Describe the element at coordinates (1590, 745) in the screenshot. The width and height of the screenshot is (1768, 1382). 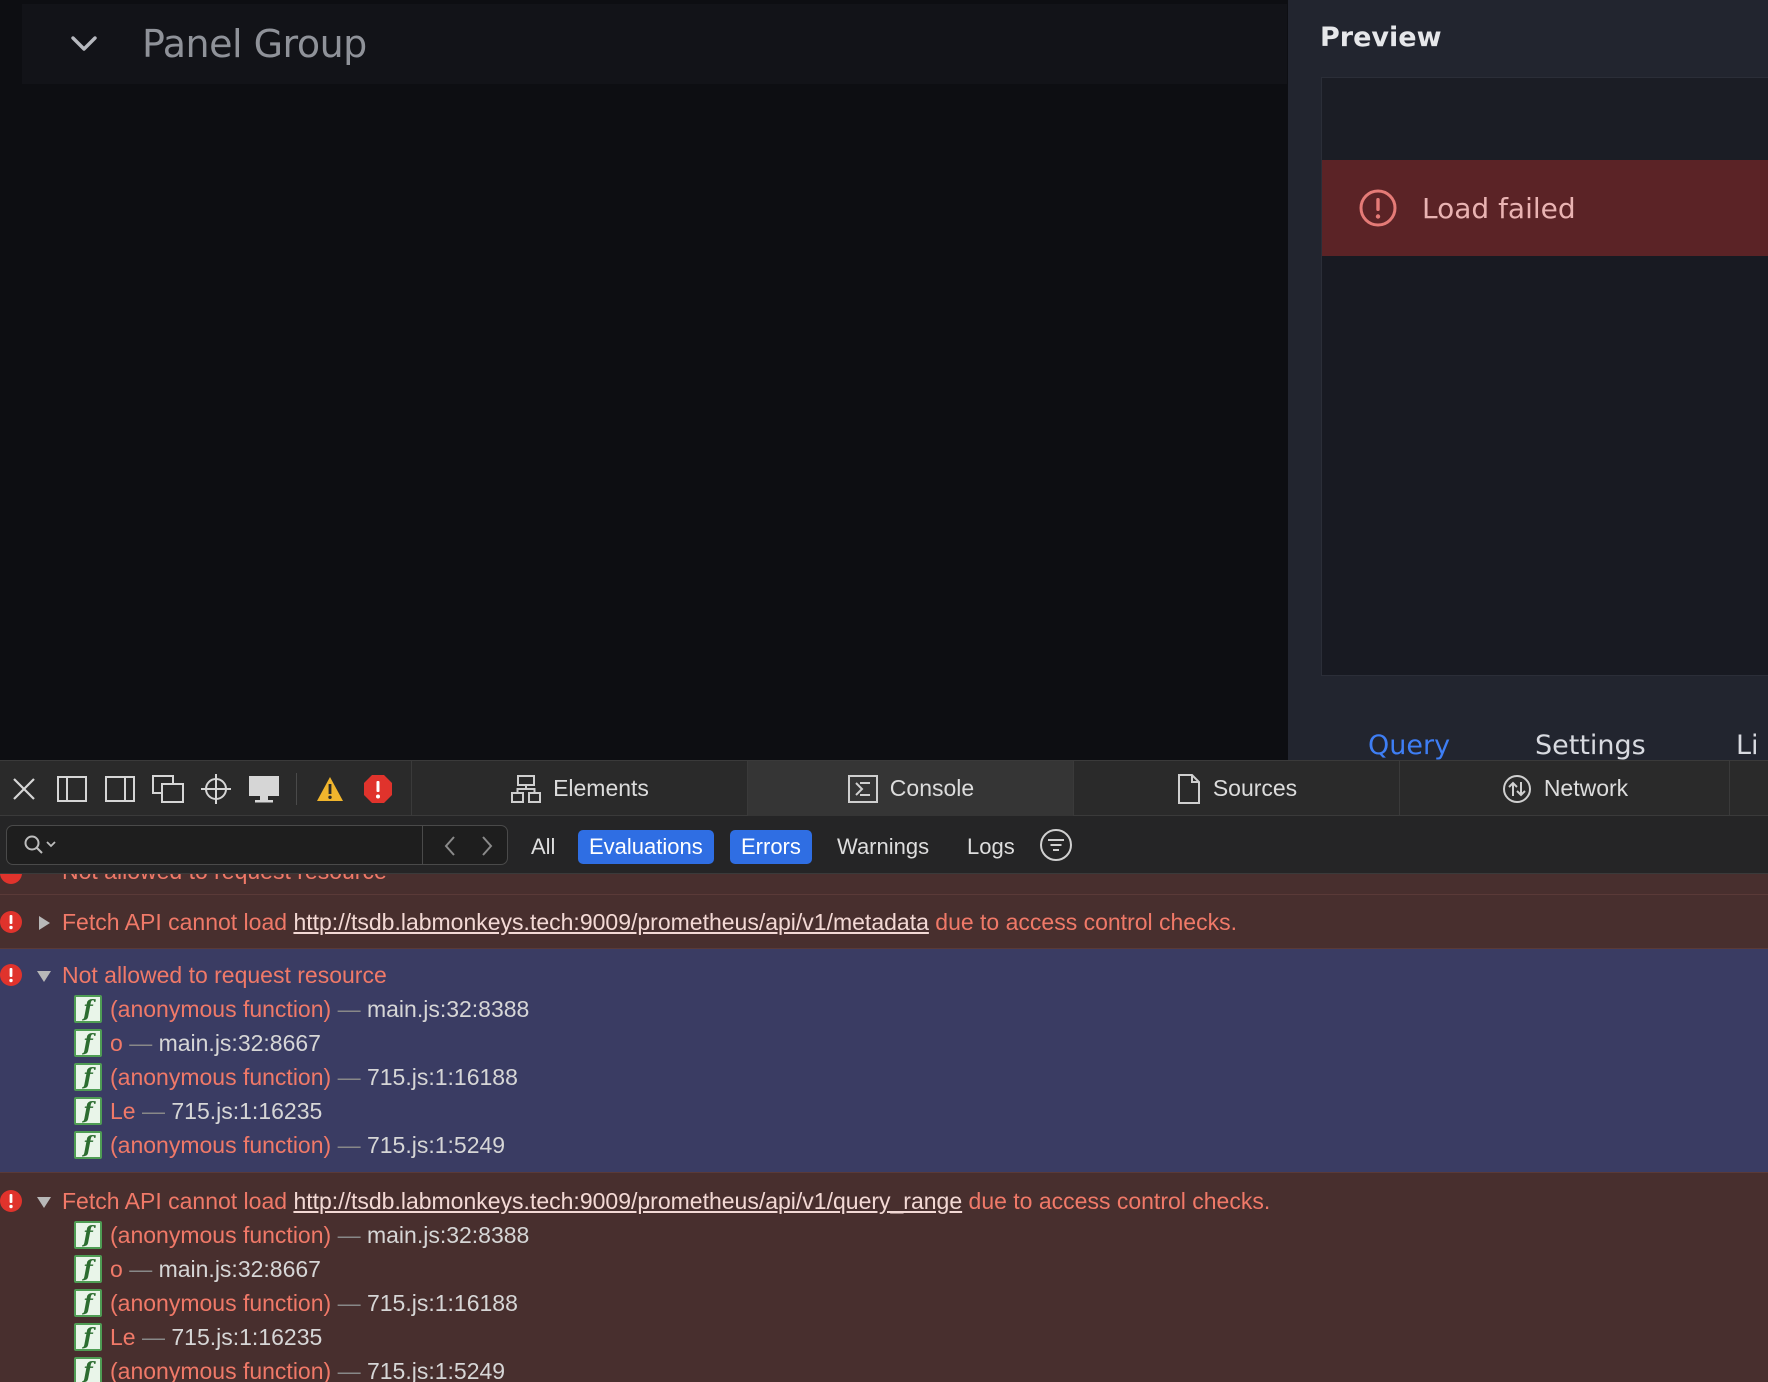
I see `tab-settings: Settings` at that location.